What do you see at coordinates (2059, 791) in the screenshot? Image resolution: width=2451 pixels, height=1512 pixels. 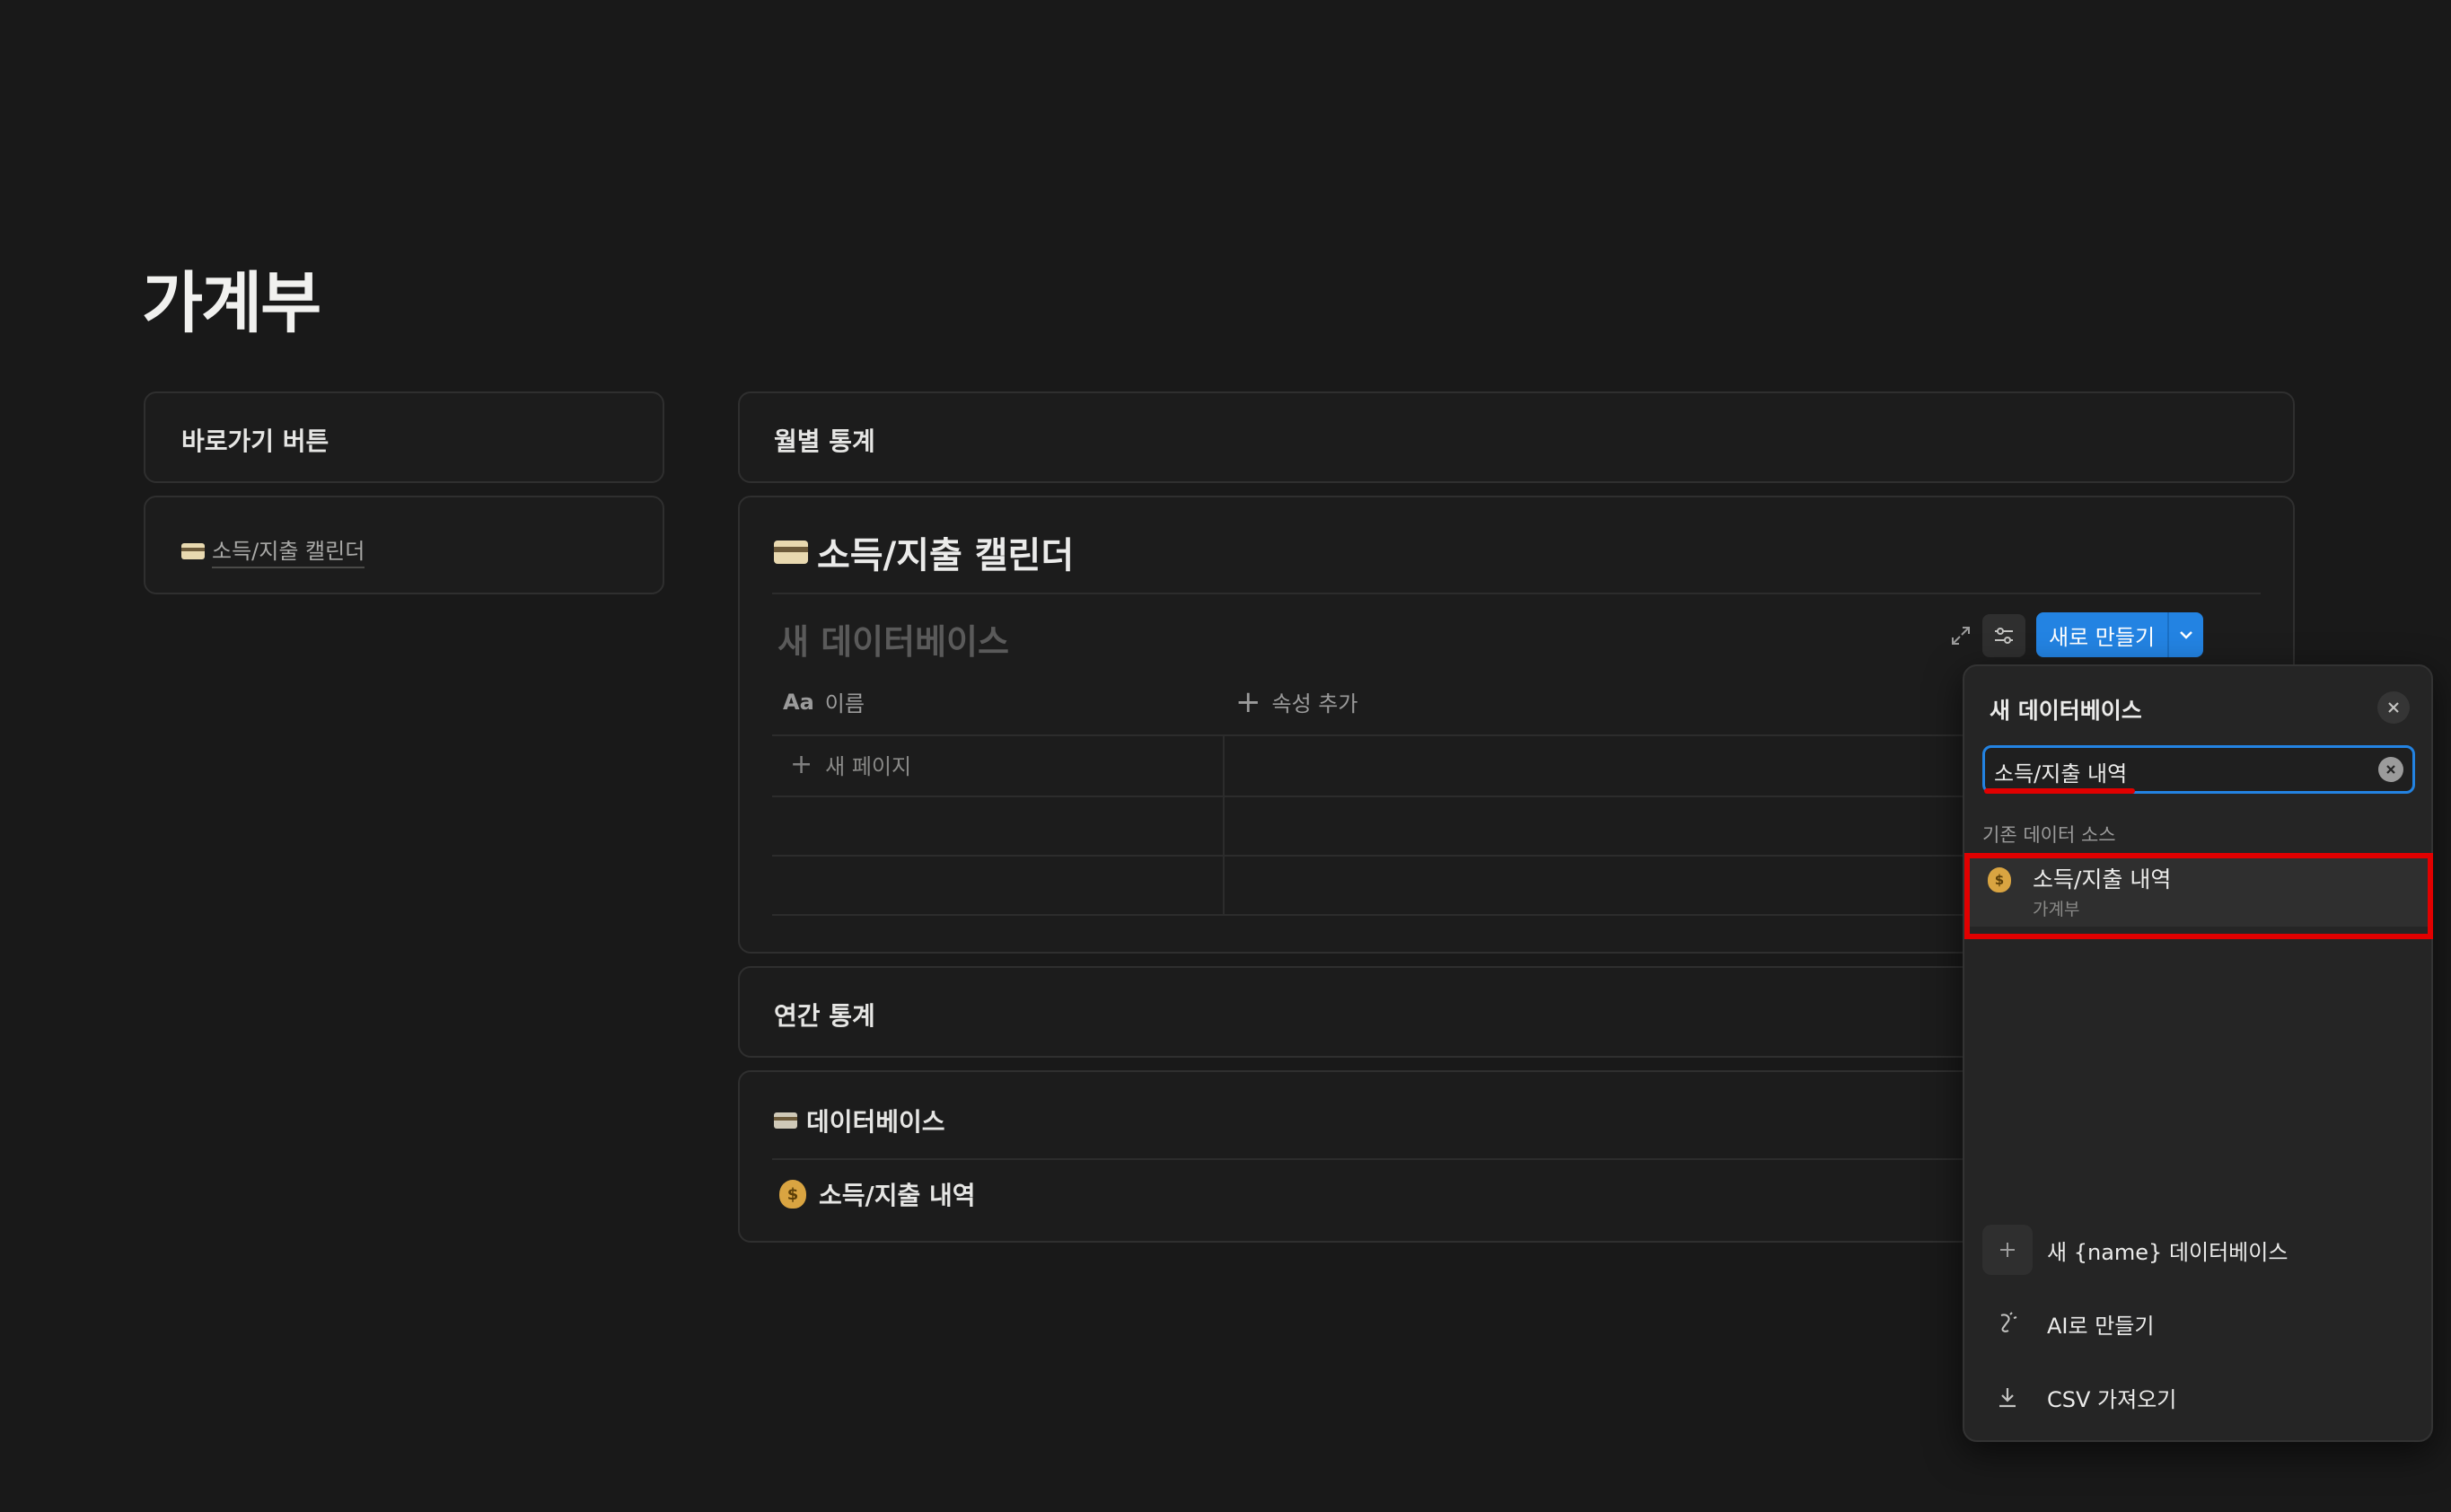 I see `search-underline-annotation` at bounding box center [2059, 791].